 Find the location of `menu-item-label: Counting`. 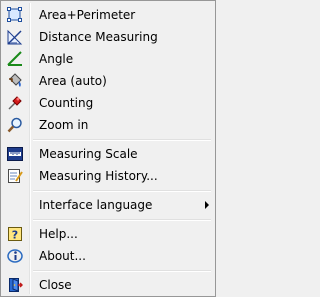

menu-item-label: Counting is located at coordinates (66, 103).